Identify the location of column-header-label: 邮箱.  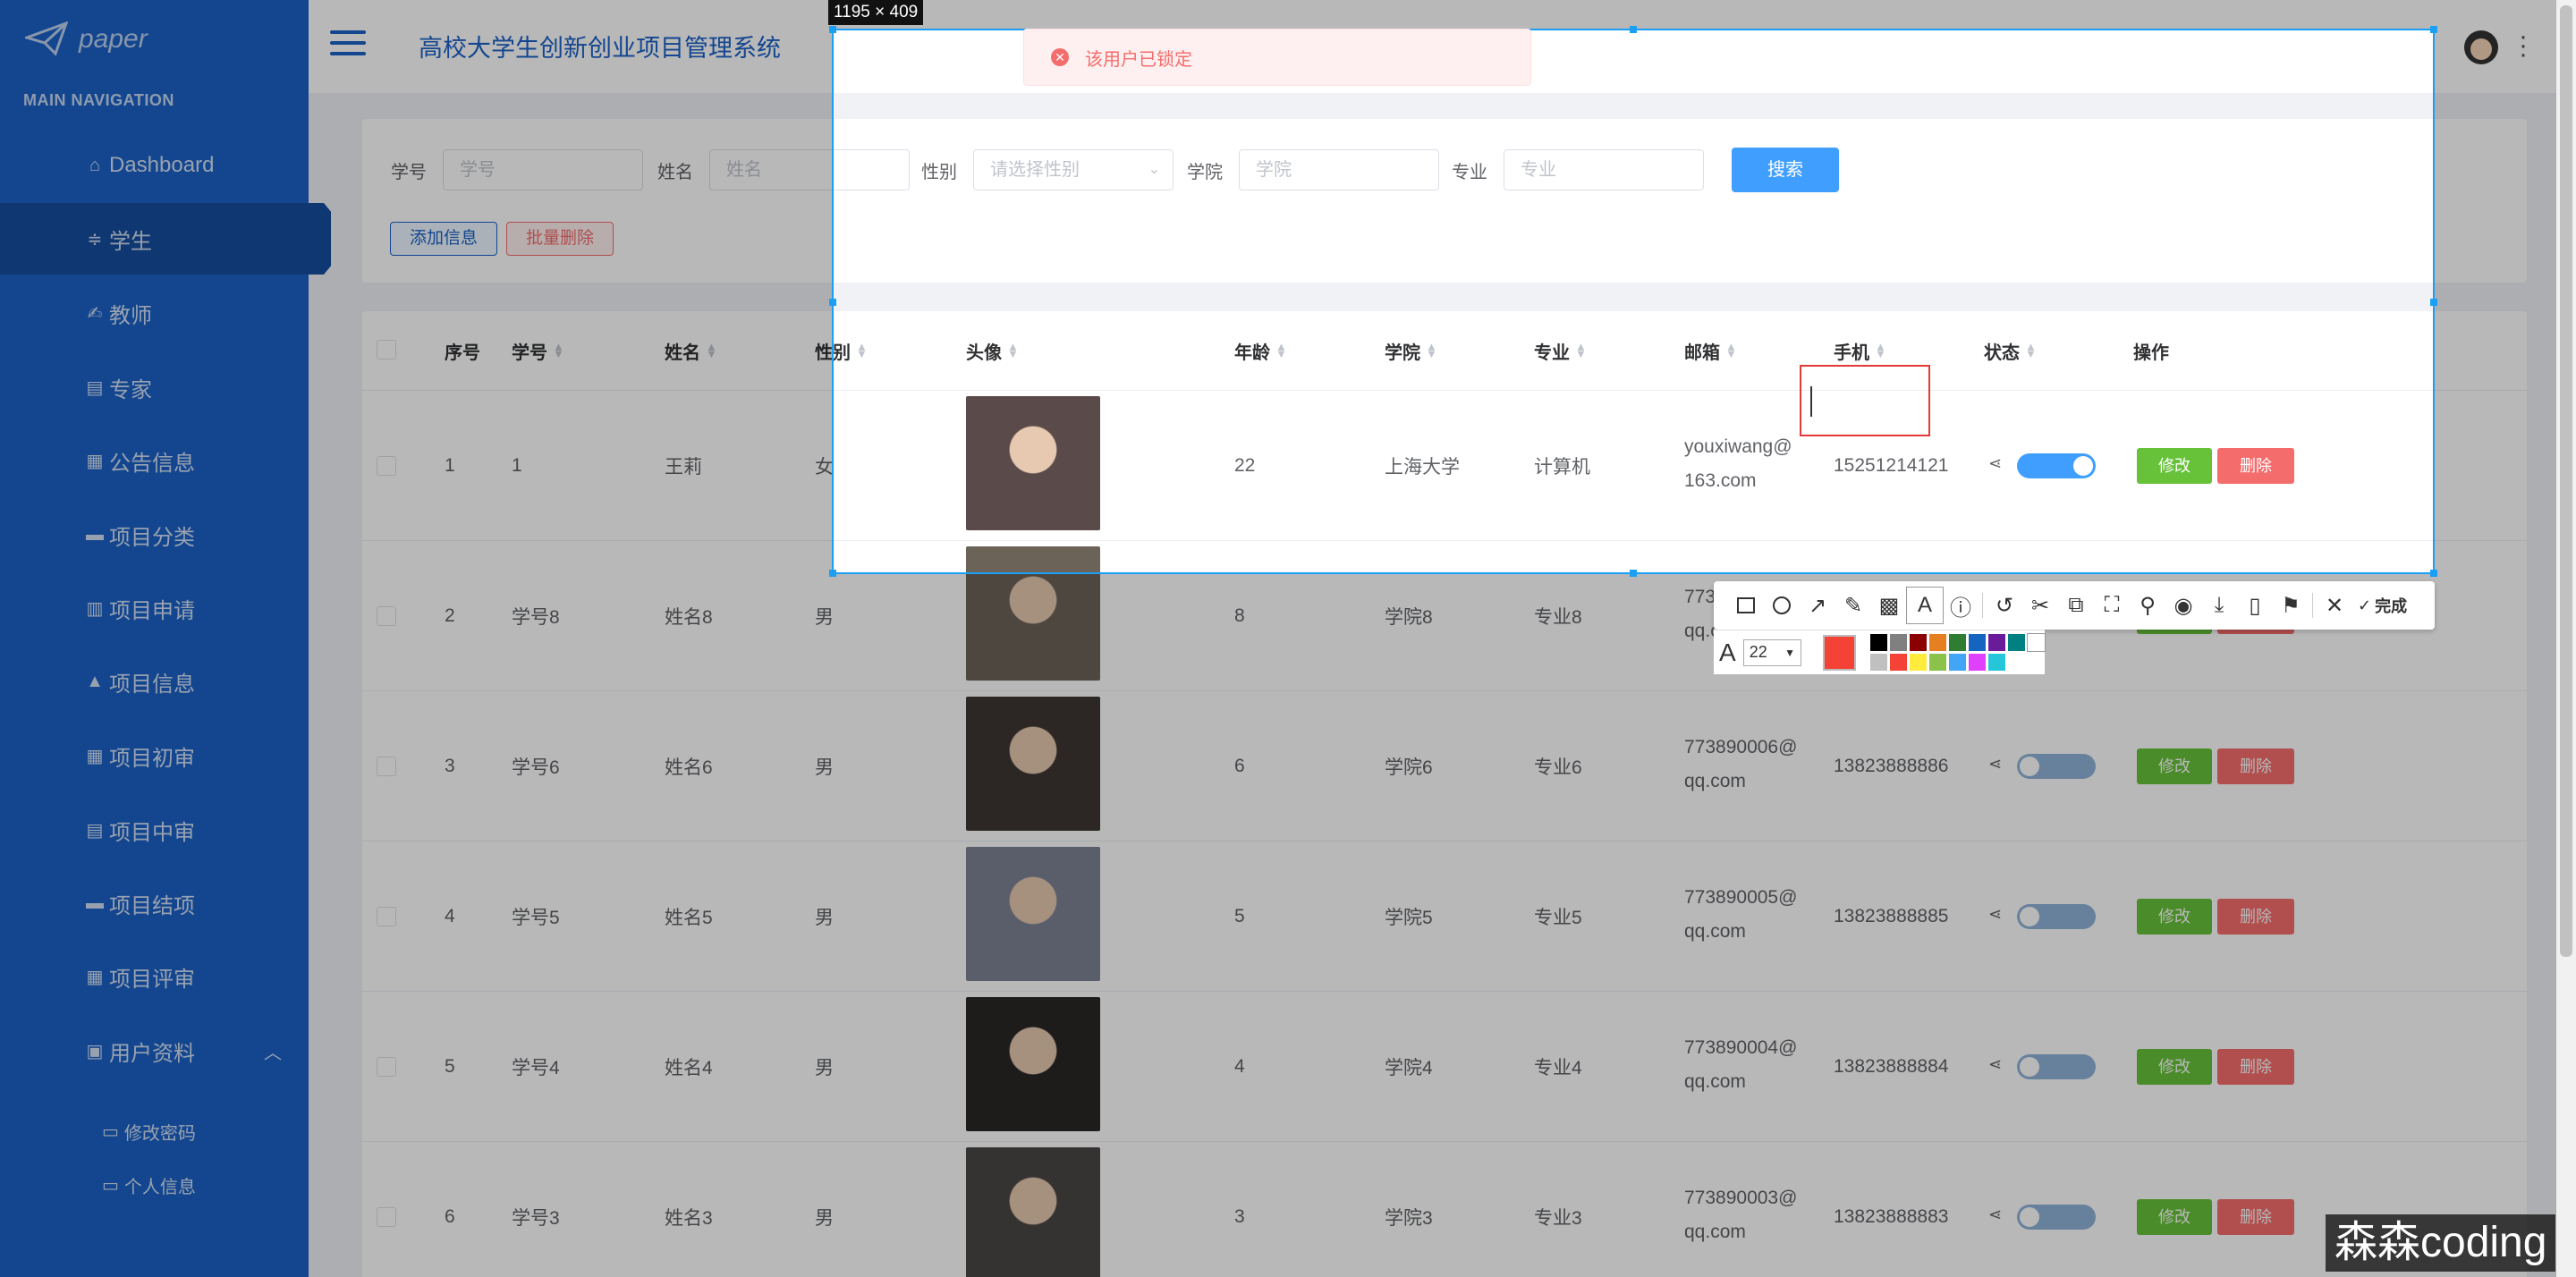
(1702, 353).